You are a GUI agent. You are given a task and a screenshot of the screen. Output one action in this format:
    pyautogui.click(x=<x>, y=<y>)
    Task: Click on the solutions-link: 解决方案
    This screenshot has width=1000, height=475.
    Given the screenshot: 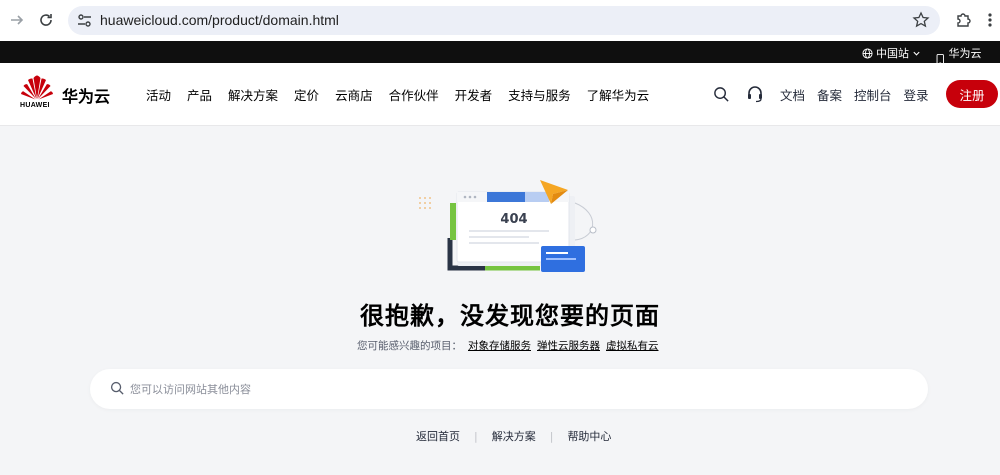 What is the action you would take?
    pyautogui.click(x=514, y=436)
    